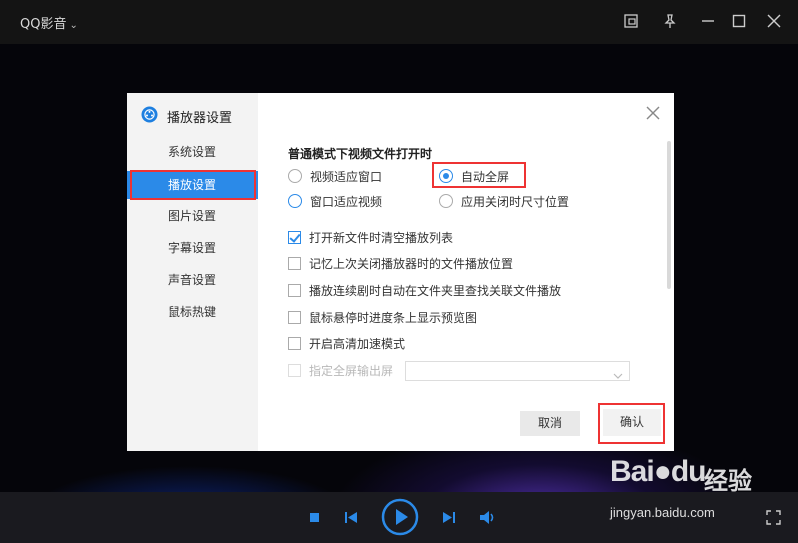 This screenshot has width=798, height=543. I want to click on radio-auto-fullscreen: 自动全屏, so click(474, 176).